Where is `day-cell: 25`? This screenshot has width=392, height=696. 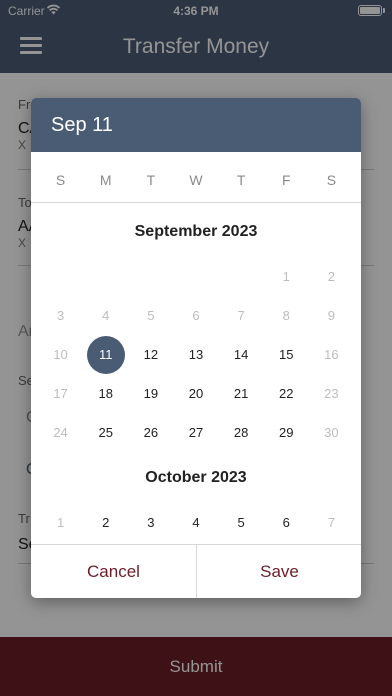
day-cell: 25 is located at coordinates (105, 432).